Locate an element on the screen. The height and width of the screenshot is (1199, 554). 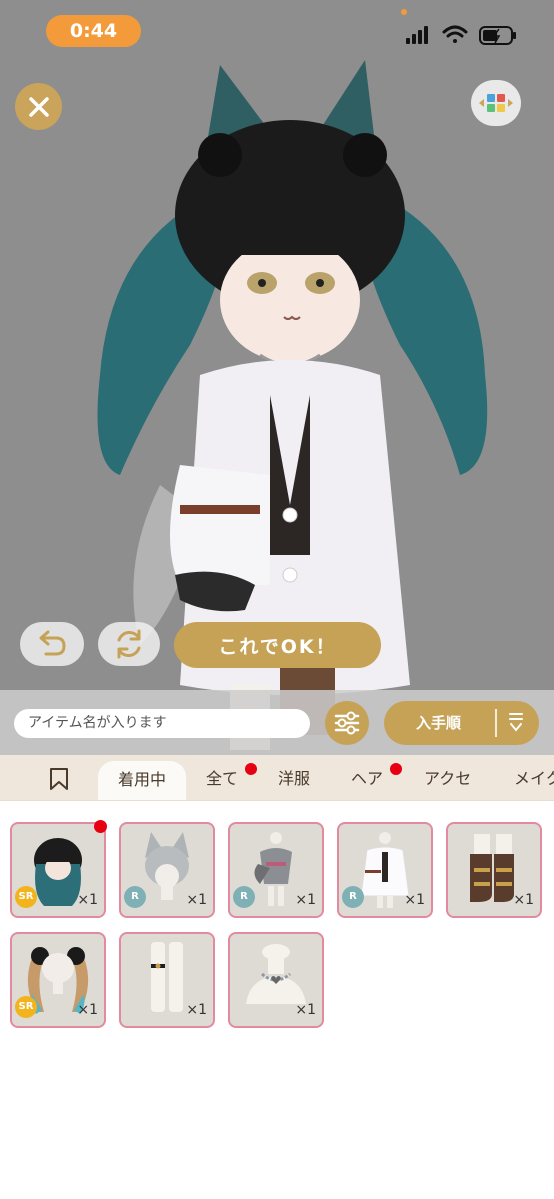
battery-icon is located at coordinates (497, 35).